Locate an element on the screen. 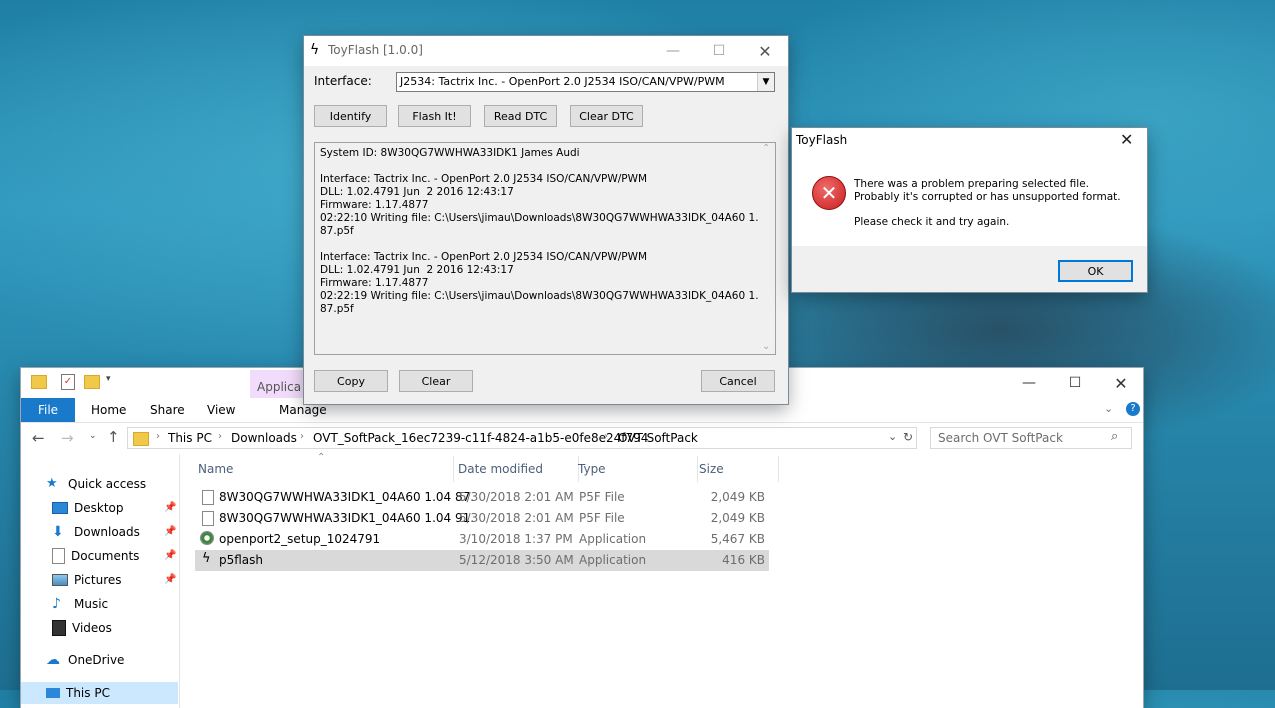 This screenshot has height=708, width=1275. breadcrumb-this-pc: This PC is located at coordinates (190, 438).